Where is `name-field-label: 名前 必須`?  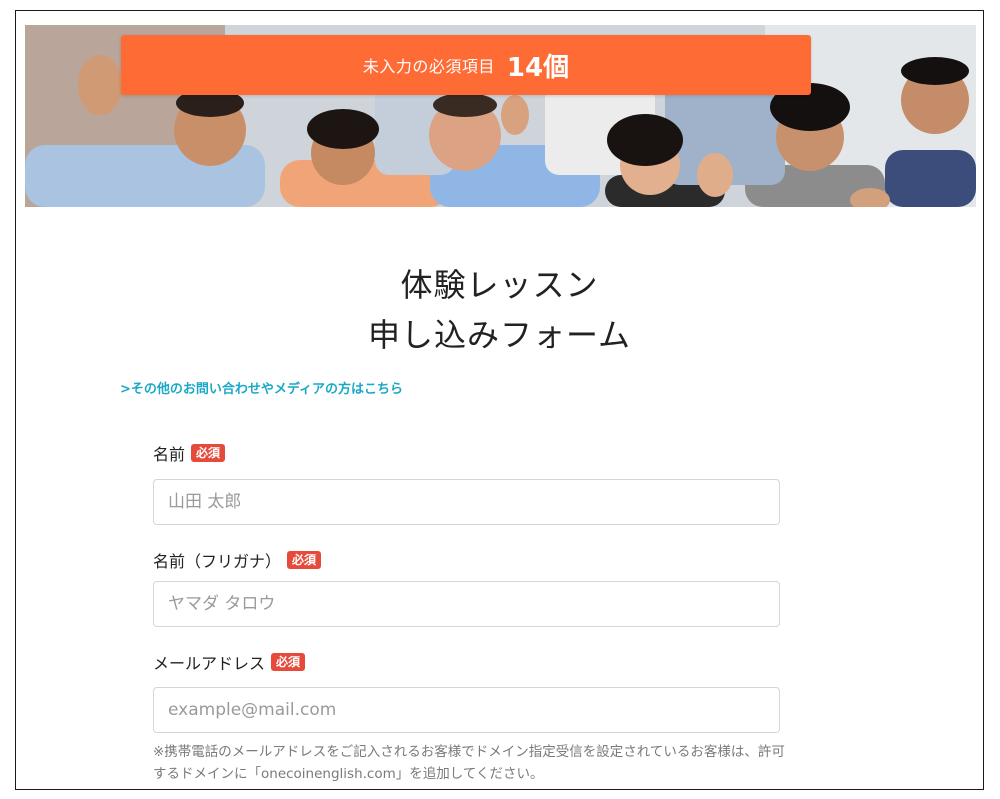 name-field-label: 名前 必須 is located at coordinates (189, 453).